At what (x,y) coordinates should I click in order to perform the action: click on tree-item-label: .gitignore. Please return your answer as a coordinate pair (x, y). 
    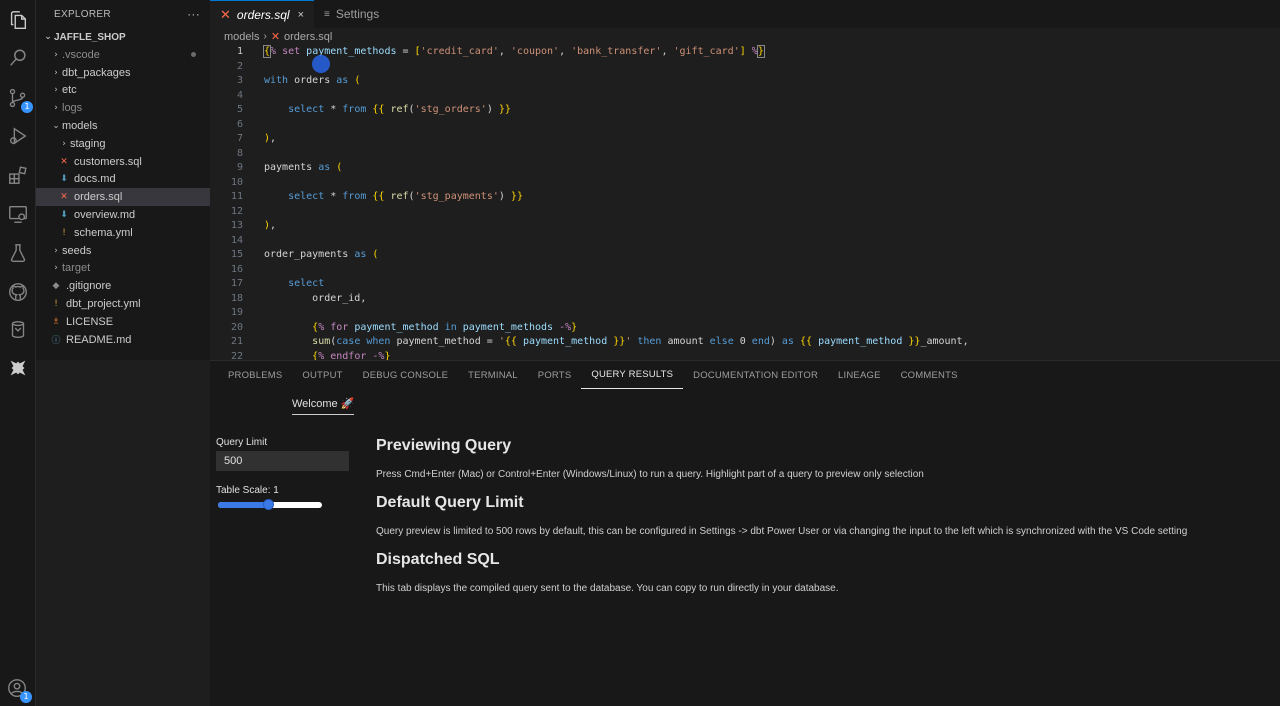
    Looking at the image, I should click on (89, 286).